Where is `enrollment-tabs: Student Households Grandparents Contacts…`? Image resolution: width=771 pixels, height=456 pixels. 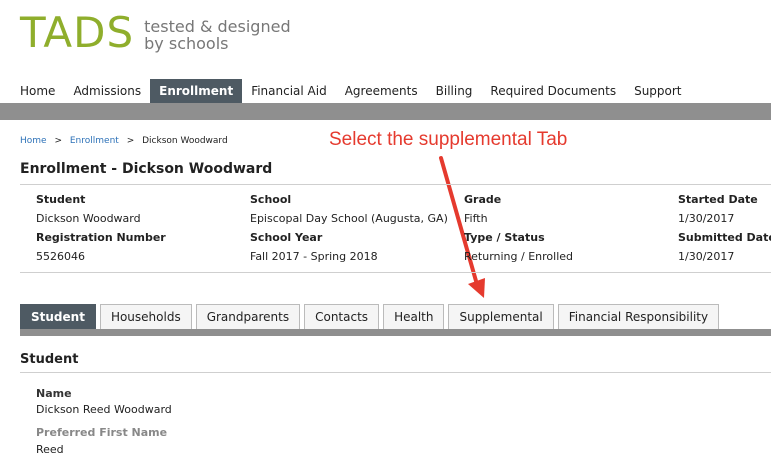 enrollment-tabs: Student Households Grandparents Contacts… is located at coordinates (371, 316).